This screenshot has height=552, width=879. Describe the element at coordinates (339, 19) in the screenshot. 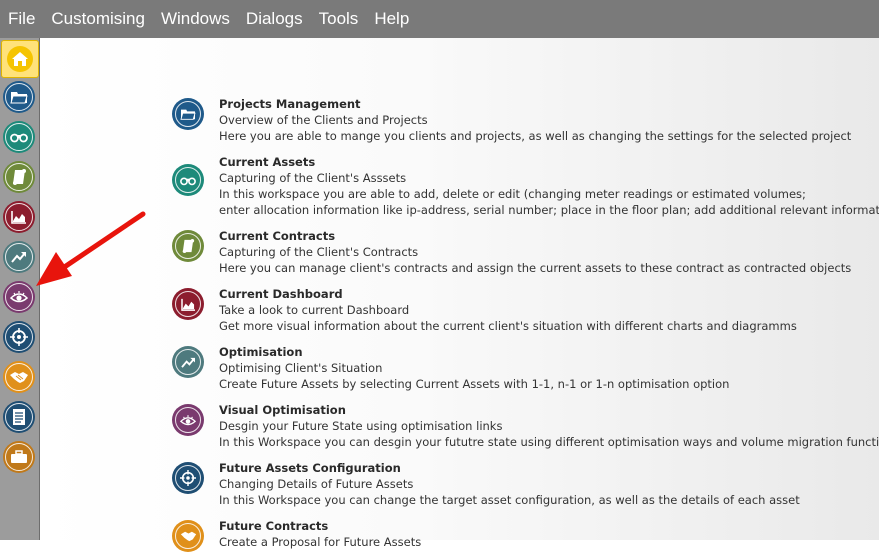

I see `menu-tools: Tools` at that location.